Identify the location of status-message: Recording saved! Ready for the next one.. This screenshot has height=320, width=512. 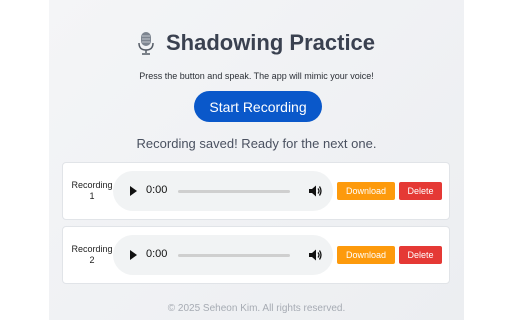
(256, 143).